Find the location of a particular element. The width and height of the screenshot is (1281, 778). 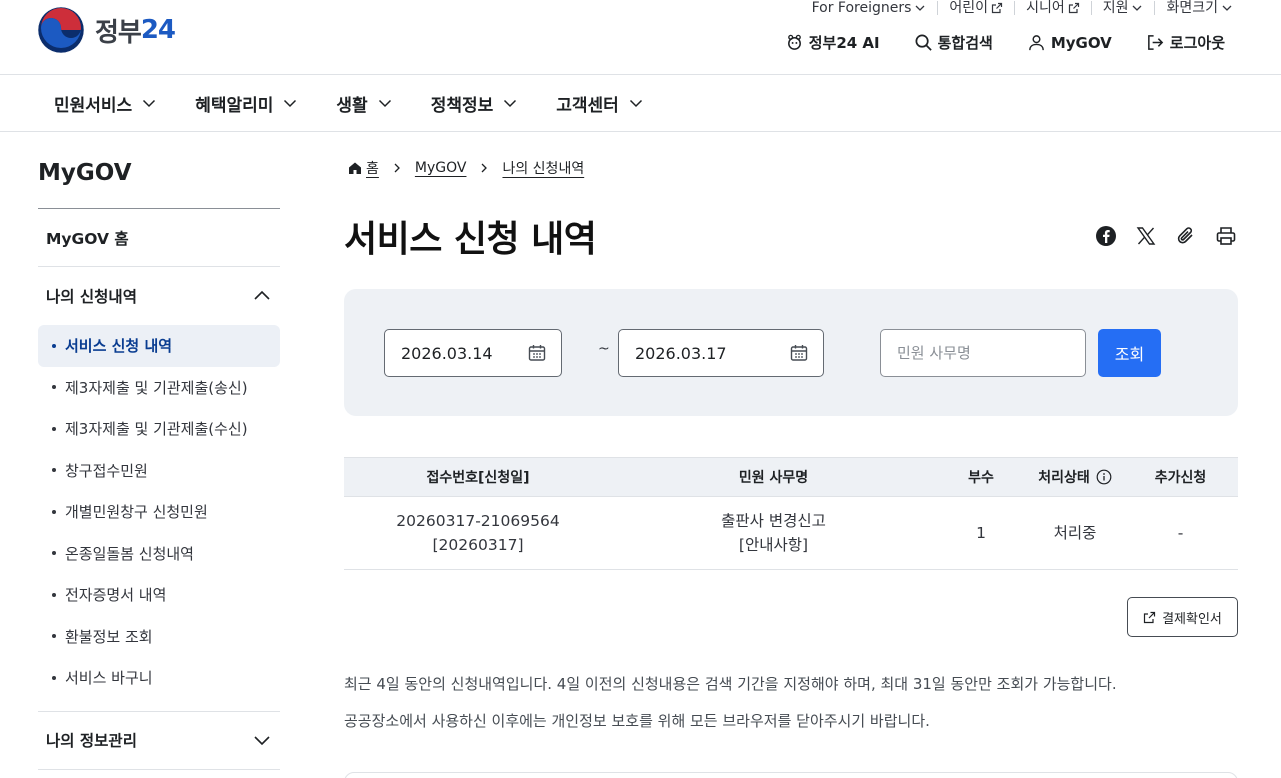

logout-label: 로그아웃 is located at coordinates (1197, 43).